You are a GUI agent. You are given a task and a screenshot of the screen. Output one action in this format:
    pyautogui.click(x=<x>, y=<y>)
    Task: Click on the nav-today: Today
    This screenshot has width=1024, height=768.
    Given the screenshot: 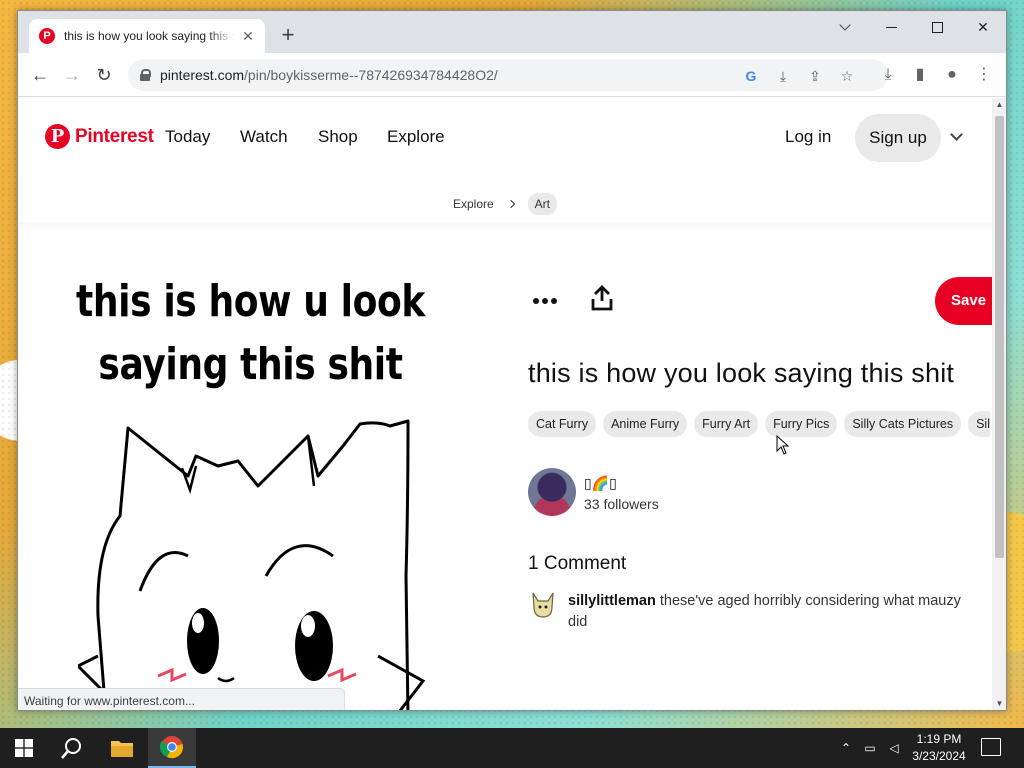 What is the action you would take?
    pyautogui.click(x=187, y=137)
    